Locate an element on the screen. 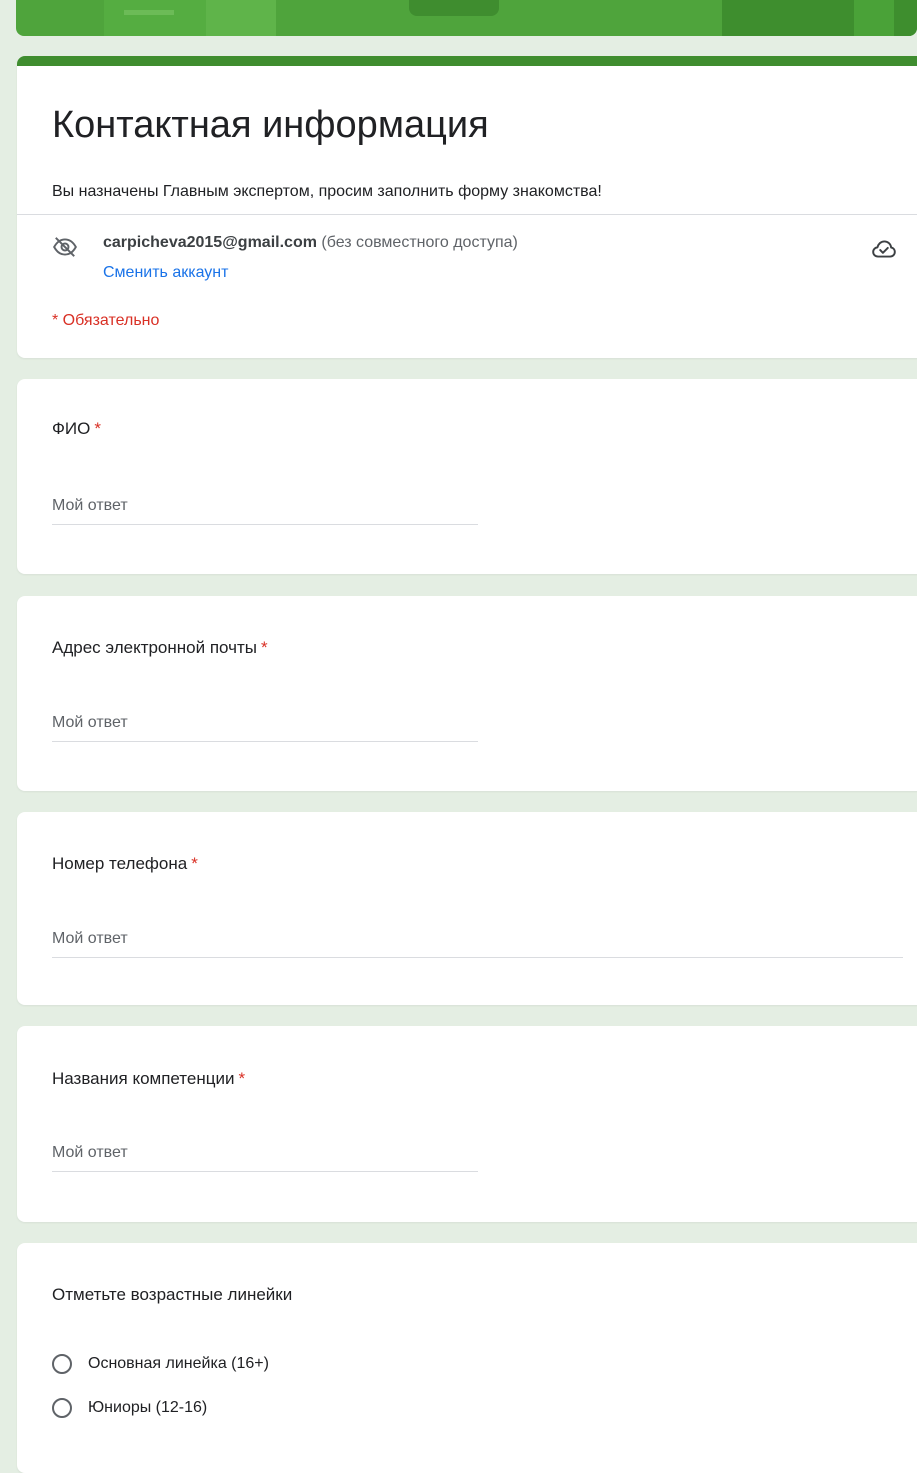  radio-label: Юниоры (12-16) is located at coordinates (148, 1407).